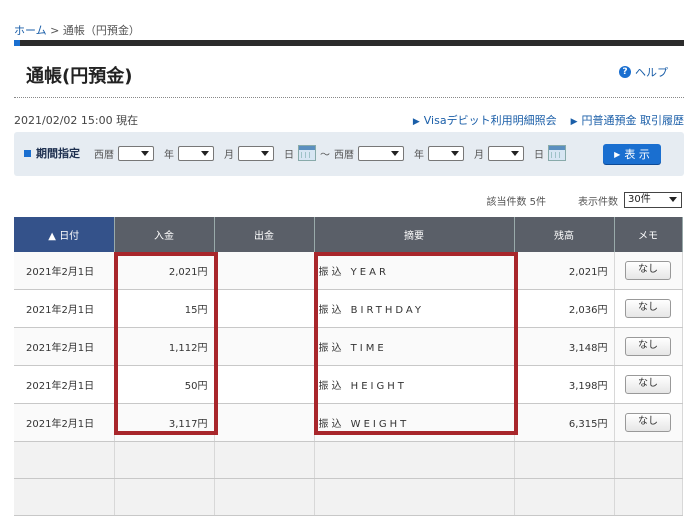 The height and width of the screenshot is (516, 700). I want to click on show-button: ▶ 表 示, so click(632, 154).